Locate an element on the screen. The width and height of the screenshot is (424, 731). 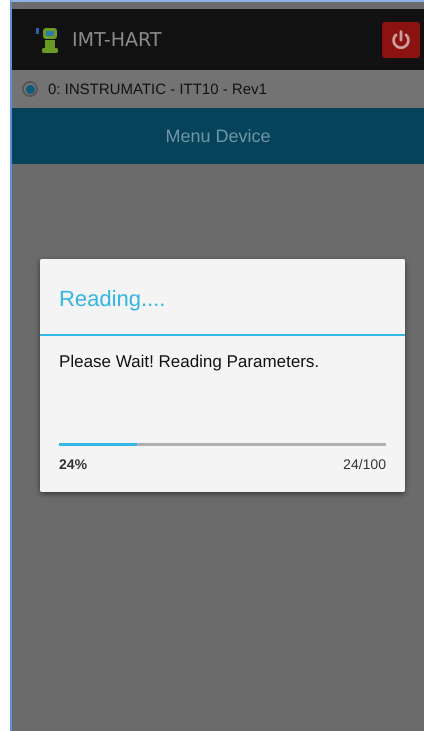
power-button is located at coordinates (401, 40).